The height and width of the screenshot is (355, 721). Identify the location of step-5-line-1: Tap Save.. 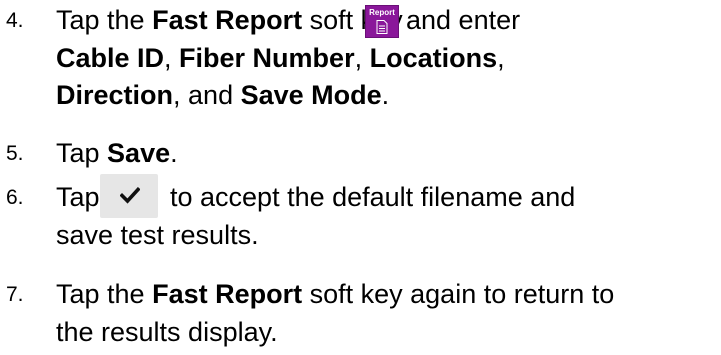
(117, 153).